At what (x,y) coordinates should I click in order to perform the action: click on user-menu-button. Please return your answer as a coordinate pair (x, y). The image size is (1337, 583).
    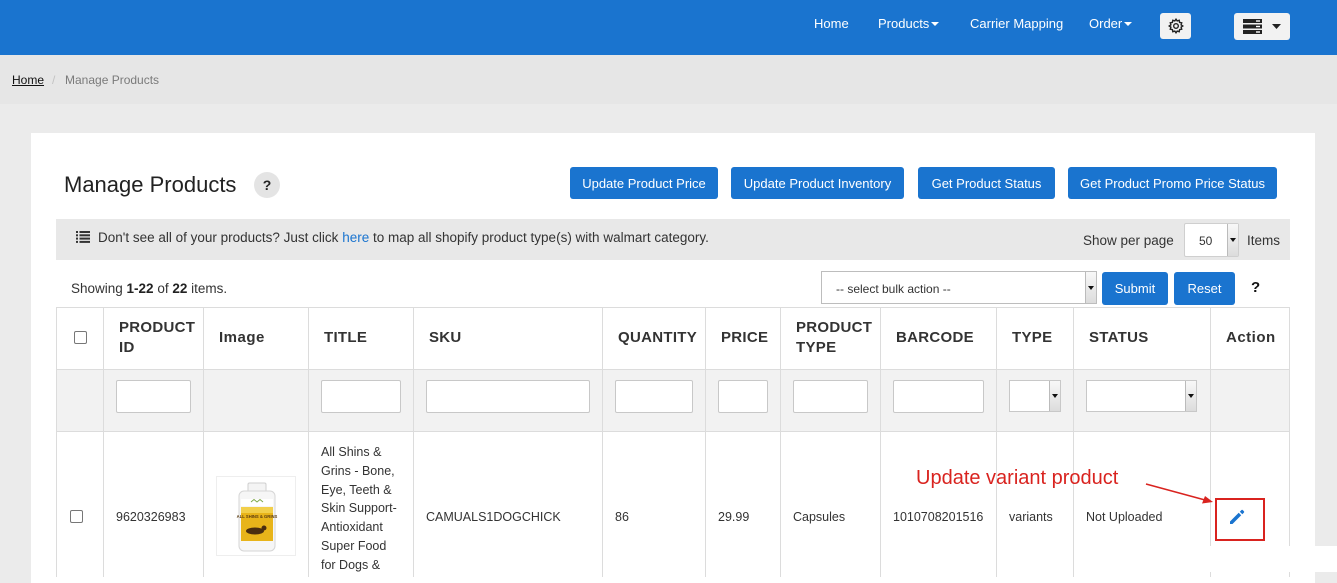
    Looking at the image, I should click on (1262, 26).